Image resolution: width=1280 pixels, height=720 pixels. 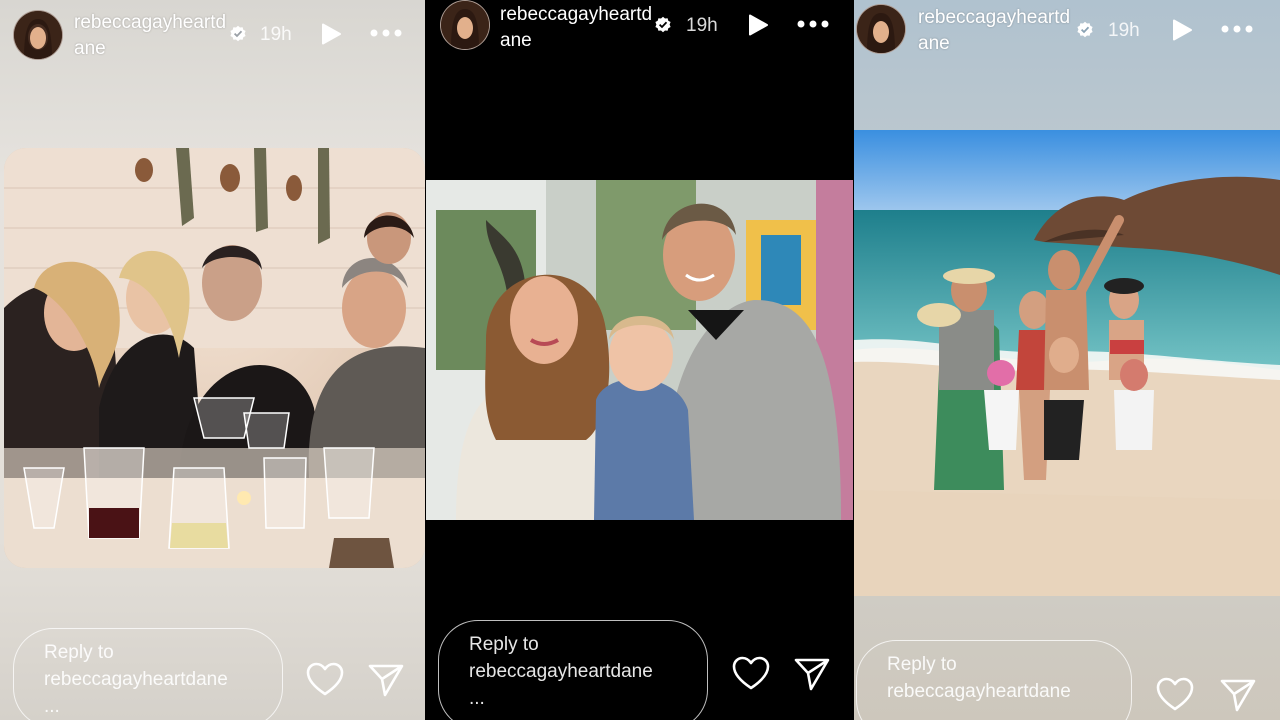 What do you see at coordinates (994, 680) in the screenshot?
I see `reply-input: Reply to rebeccagayheartdane` at bounding box center [994, 680].